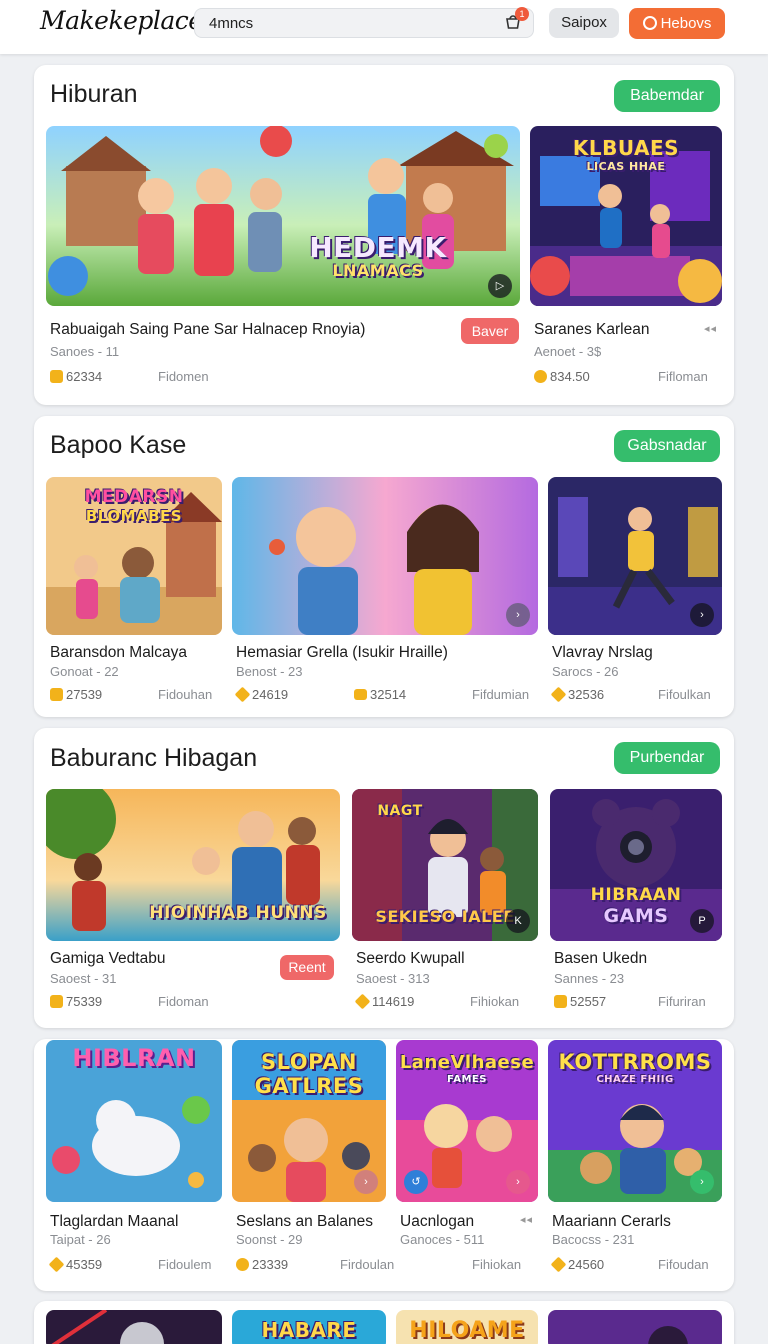  Describe the element at coordinates (410, 959) in the screenshot. I see `game-title: Seerdo Kwupall` at that location.